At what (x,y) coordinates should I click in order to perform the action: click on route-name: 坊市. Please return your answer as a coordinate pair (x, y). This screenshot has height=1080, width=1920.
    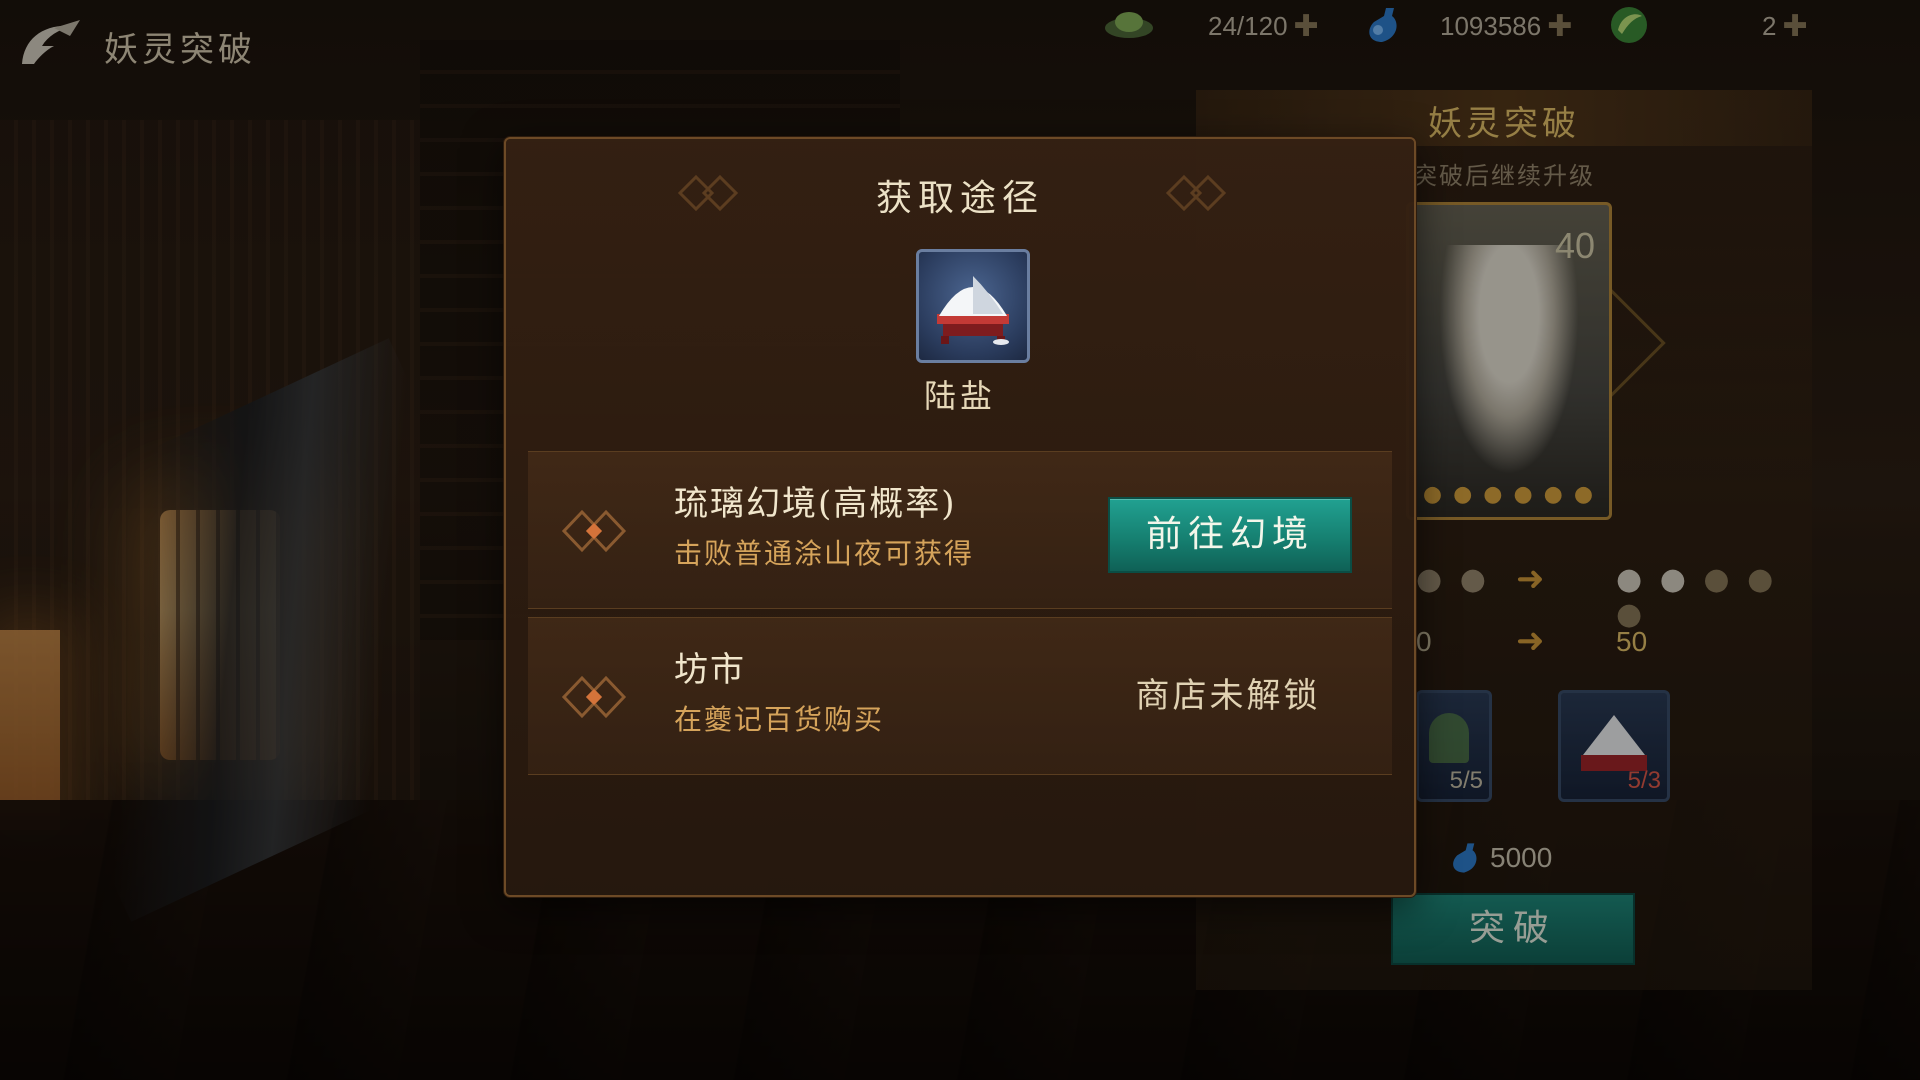
    Looking at the image, I should click on (710, 670).